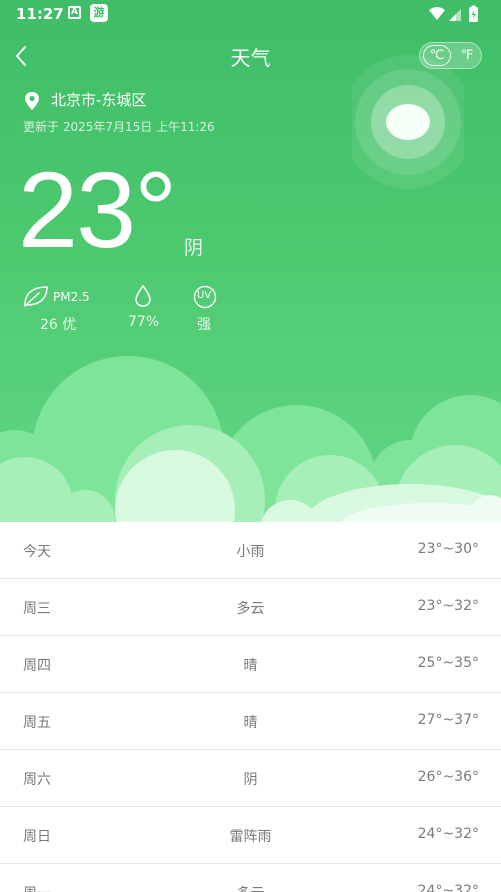 The width and height of the screenshot is (501, 892). What do you see at coordinates (32, 101) in the screenshot?
I see `location-pin-icon` at bounding box center [32, 101].